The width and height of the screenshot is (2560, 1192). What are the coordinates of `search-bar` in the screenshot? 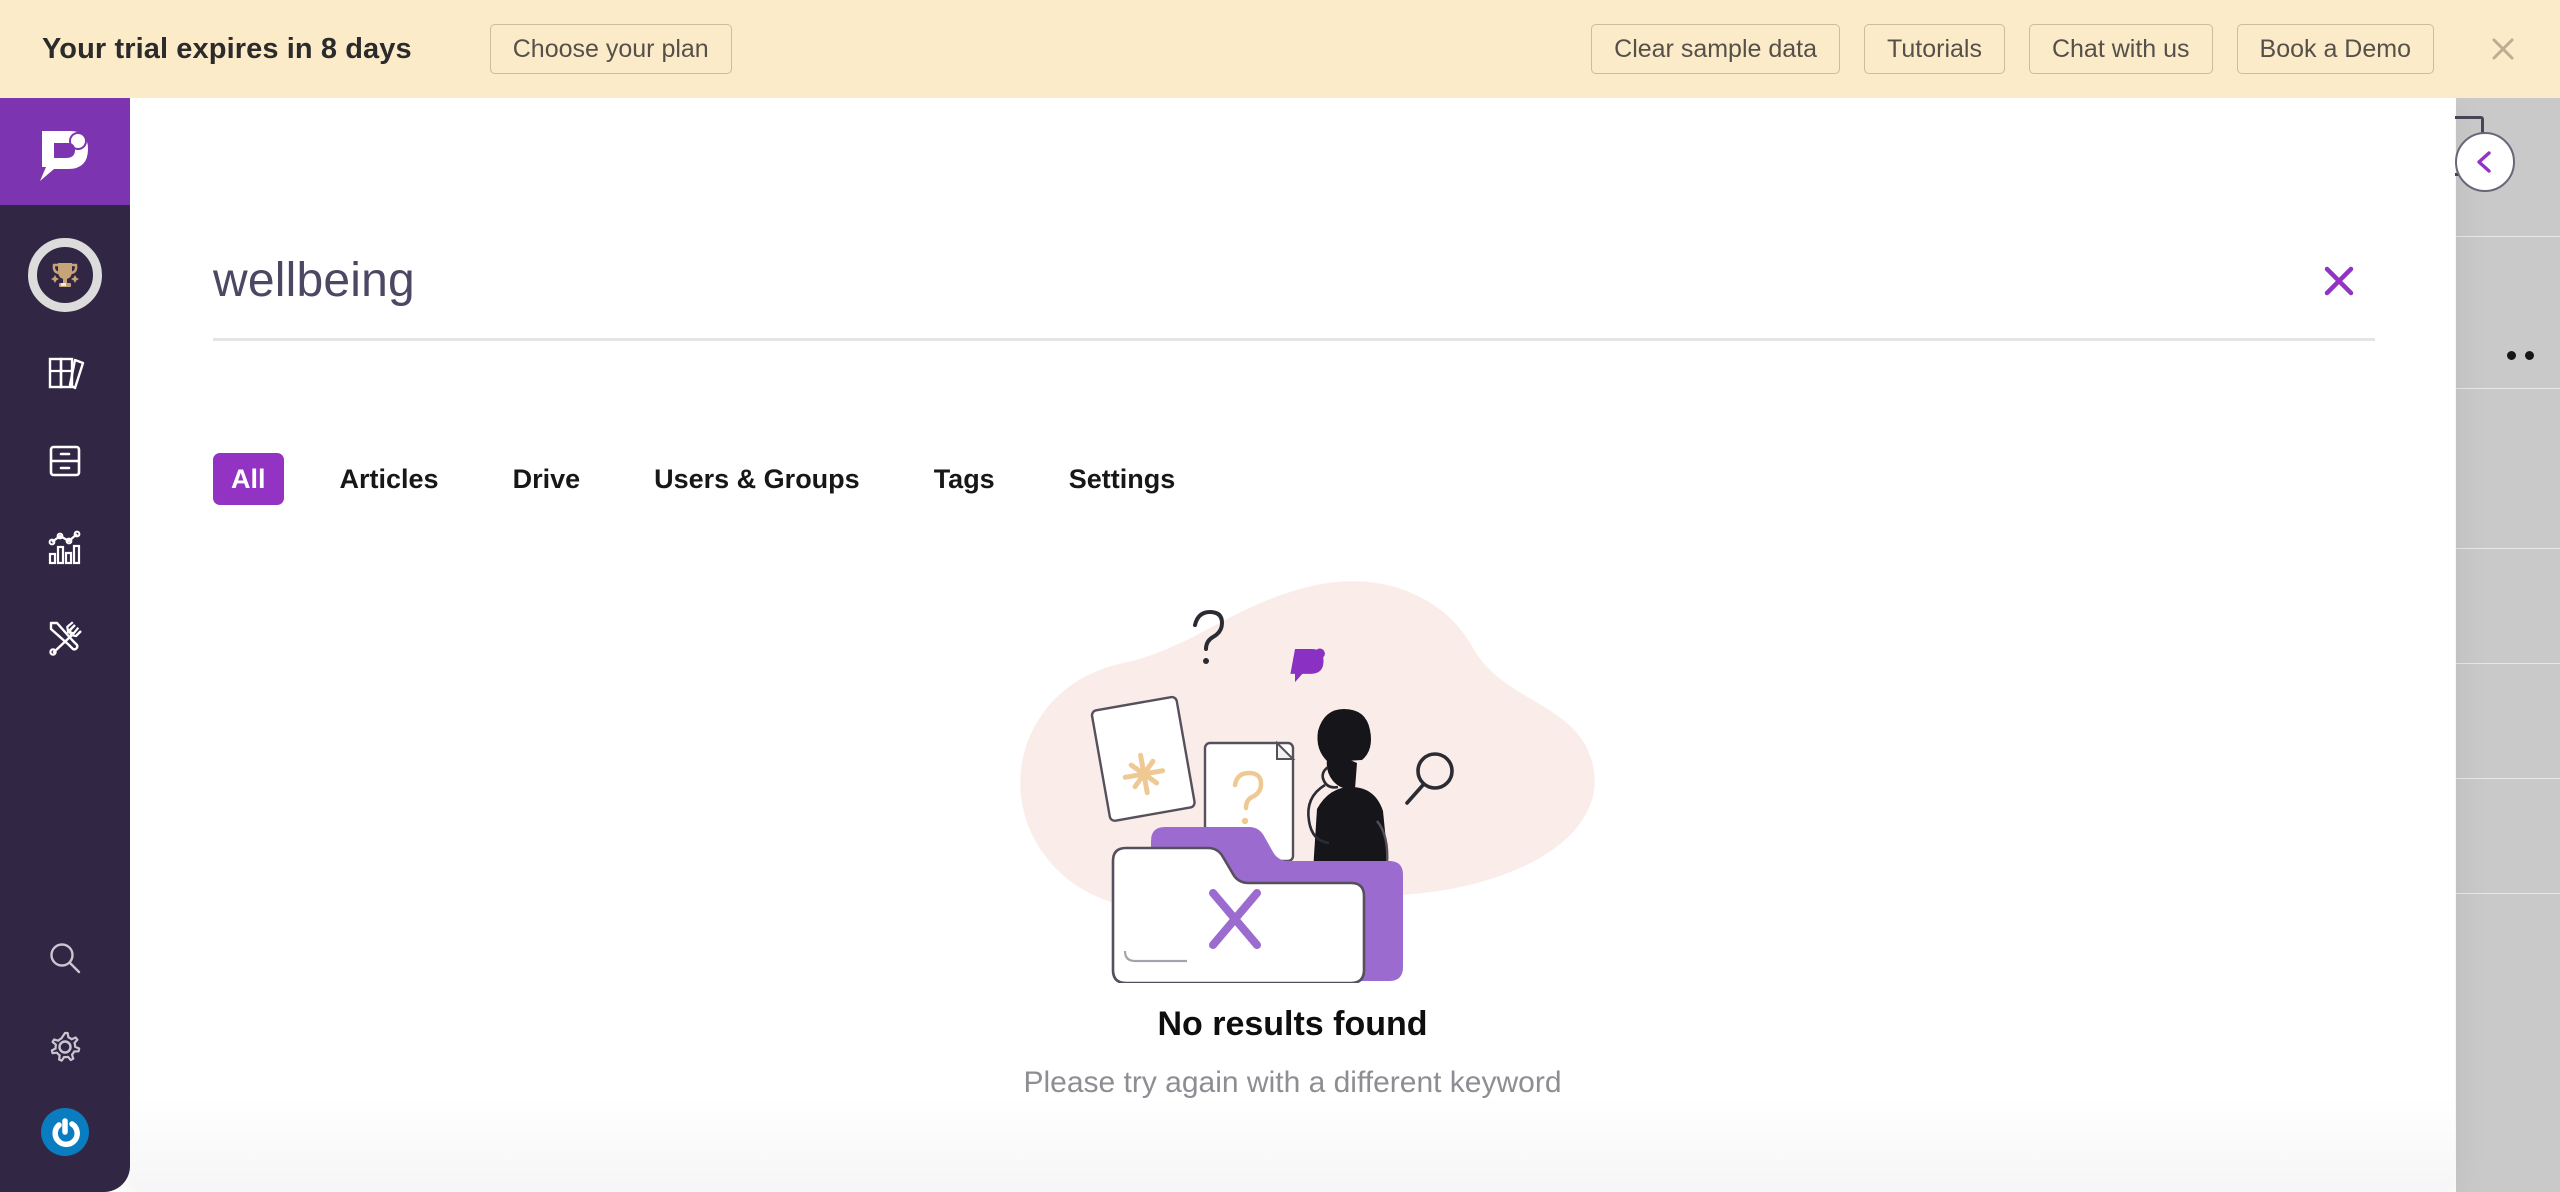 It's located at (1294, 297).